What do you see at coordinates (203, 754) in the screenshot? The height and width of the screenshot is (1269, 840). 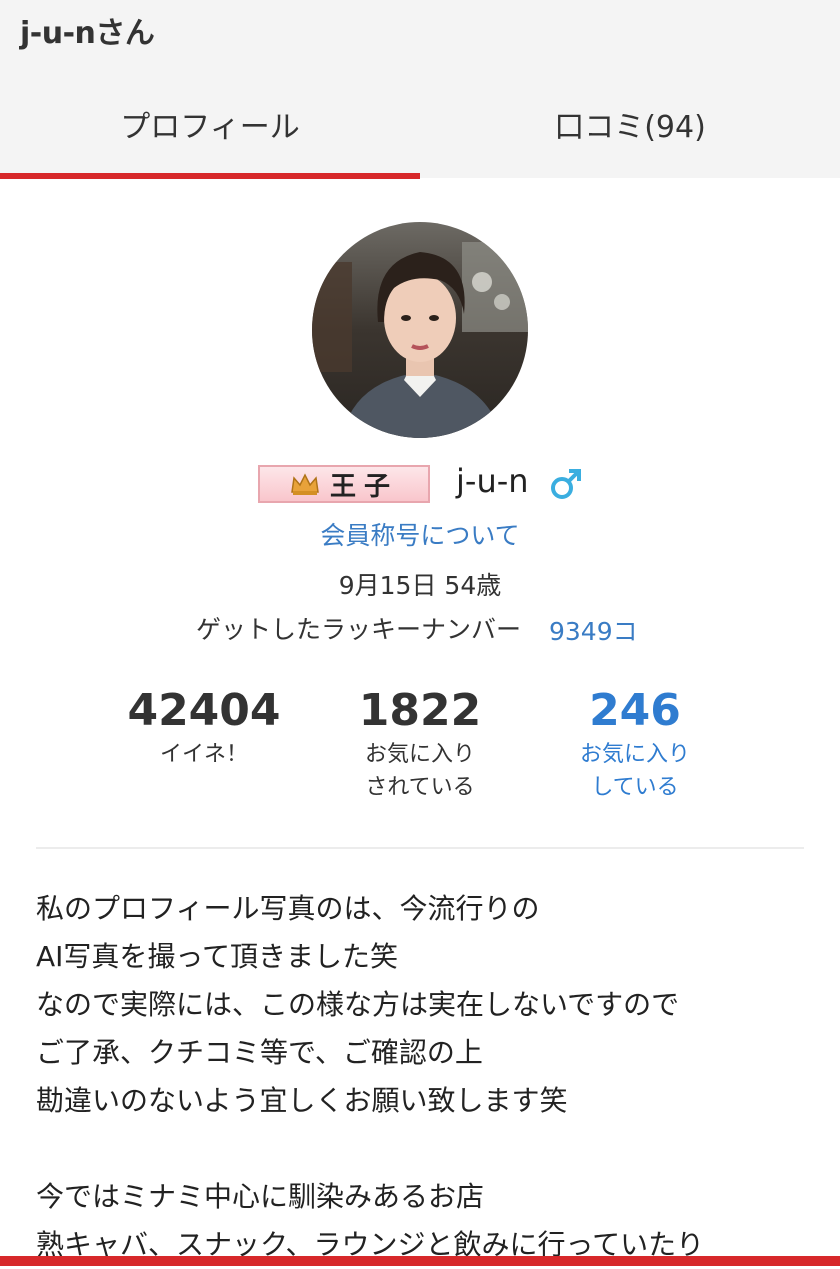 I see `stat-likes-label: イイネ！` at bounding box center [203, 754].